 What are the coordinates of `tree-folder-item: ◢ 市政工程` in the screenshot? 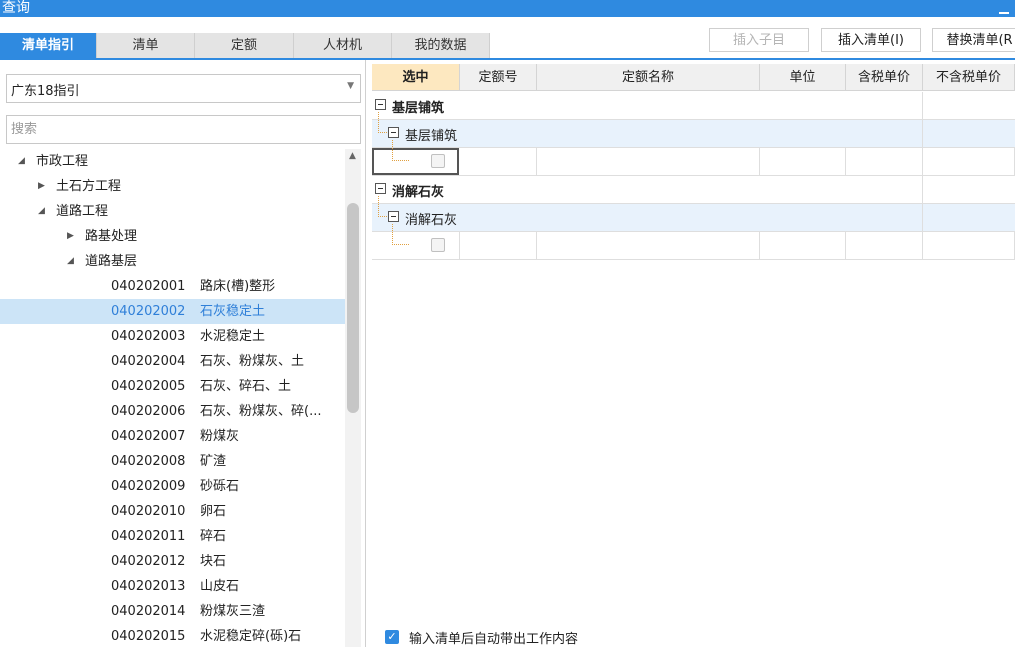 It's located at (172, 161).